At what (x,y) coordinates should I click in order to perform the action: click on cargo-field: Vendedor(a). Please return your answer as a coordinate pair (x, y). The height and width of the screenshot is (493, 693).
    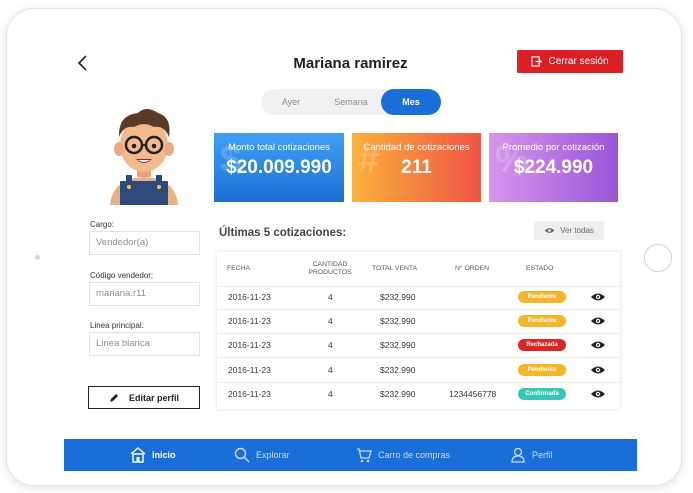
    Looking at the image, I should click on (144, 243).